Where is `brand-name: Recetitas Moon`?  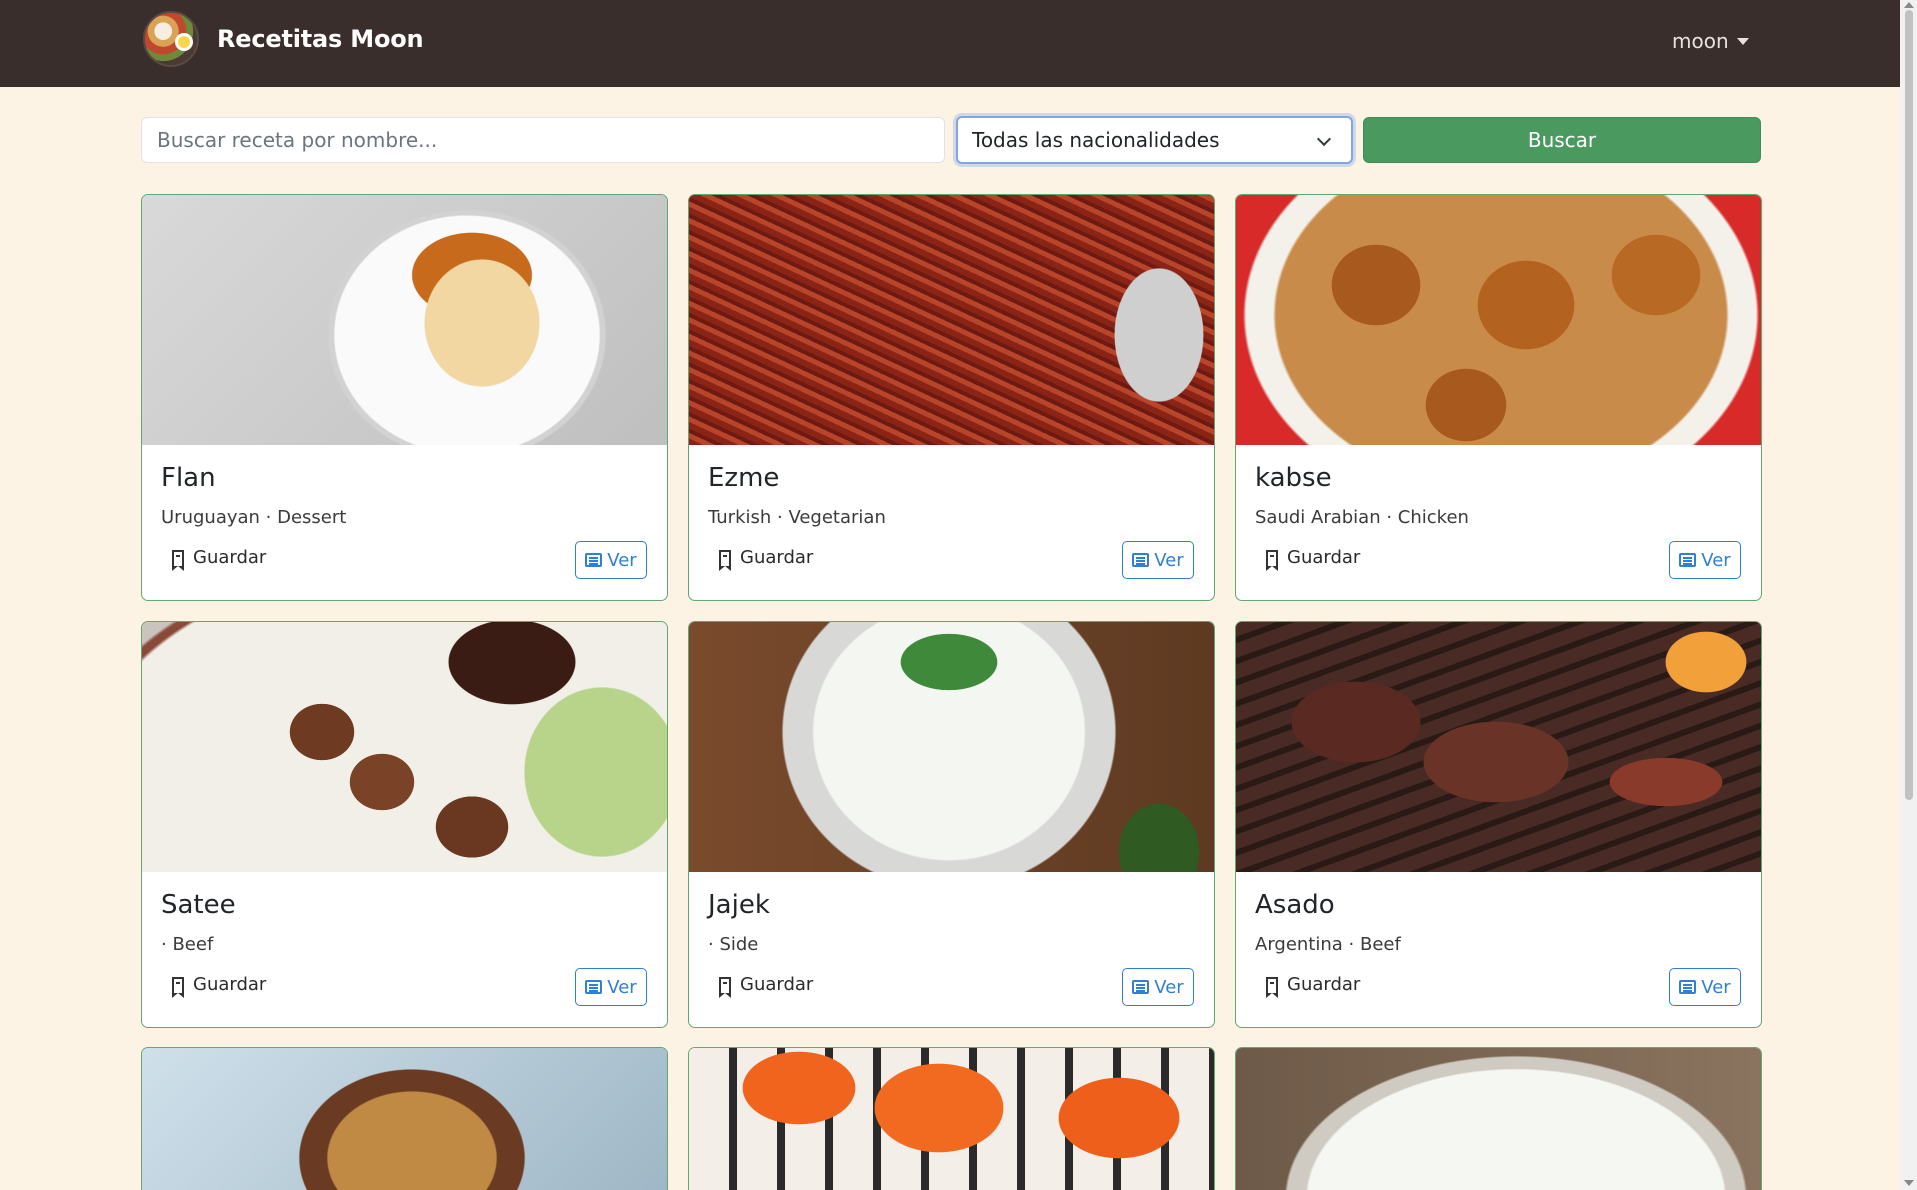
brand-name: Recetitas Moon is located at coordinates (320, 39).